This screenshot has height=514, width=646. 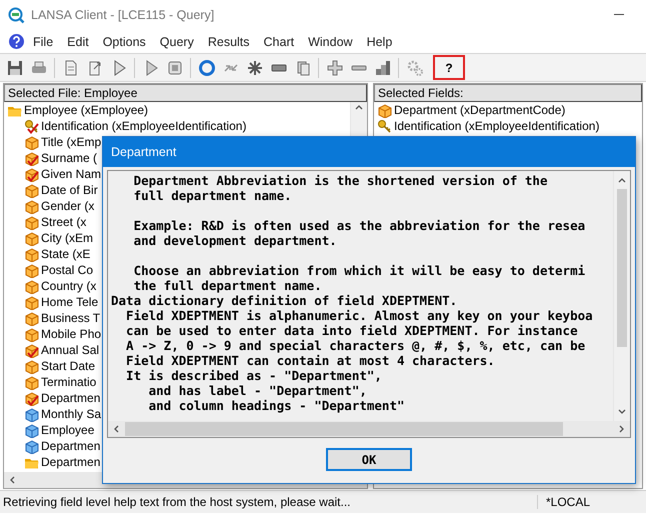 I want to click on menu-item: Options, so click(x=124, y=41).